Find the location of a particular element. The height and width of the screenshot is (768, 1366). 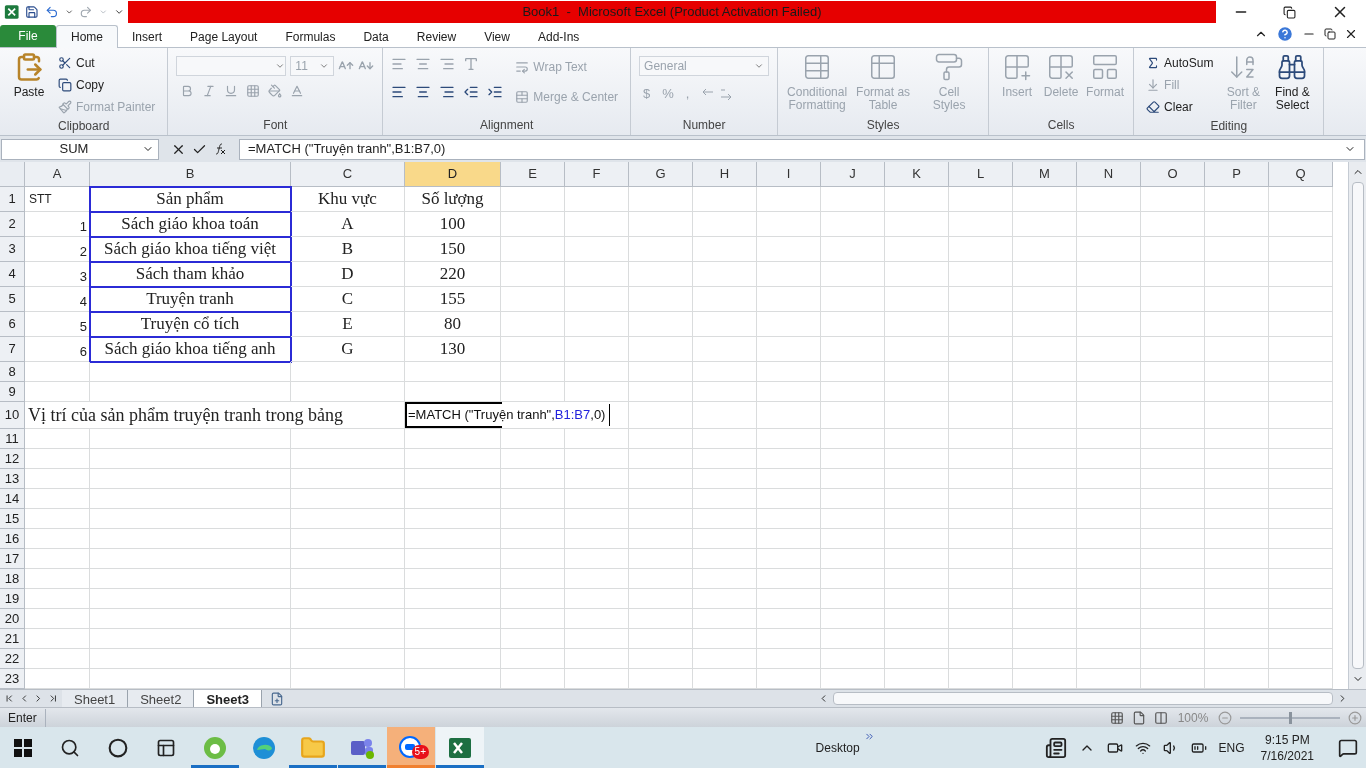

grid-cell: A is located at coordinates (348, 224).